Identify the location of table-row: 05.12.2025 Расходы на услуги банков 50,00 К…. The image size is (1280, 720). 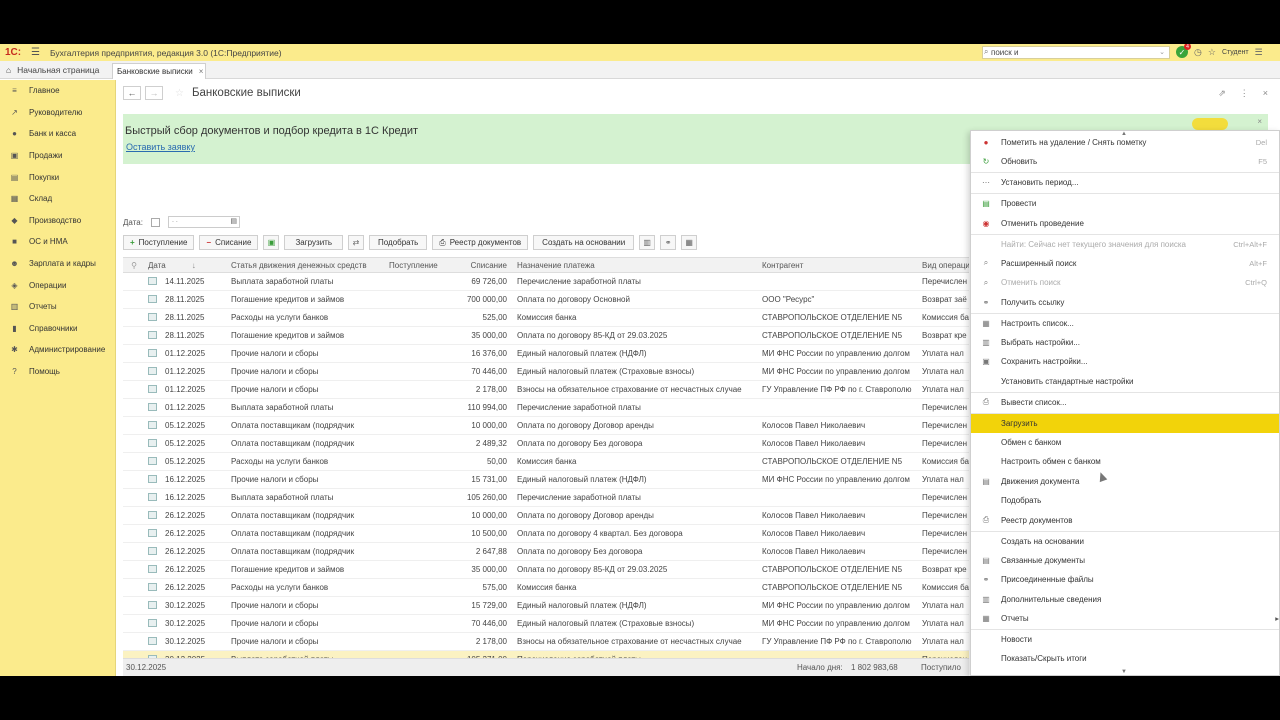
(546, 462).